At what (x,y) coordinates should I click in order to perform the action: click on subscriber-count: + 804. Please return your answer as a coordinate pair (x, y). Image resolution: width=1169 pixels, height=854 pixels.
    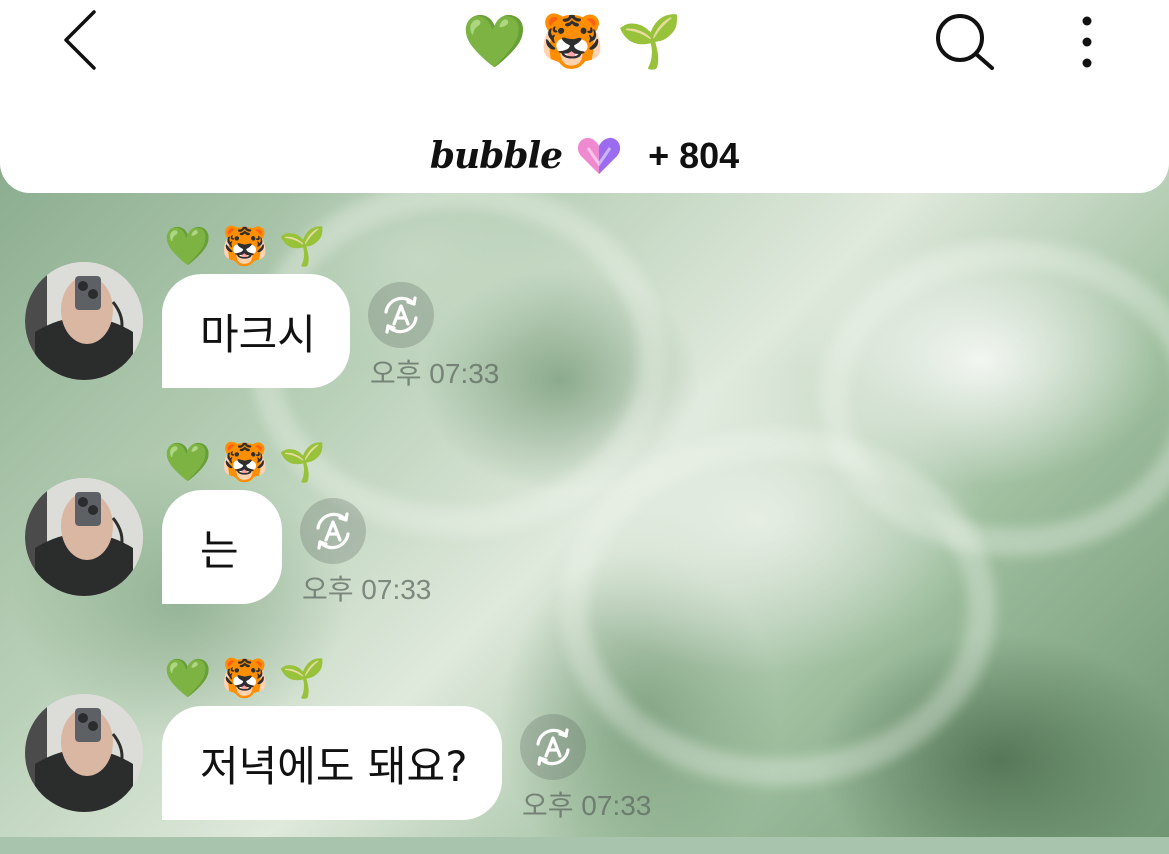
    Looking at the image, I should click on (694, 155).